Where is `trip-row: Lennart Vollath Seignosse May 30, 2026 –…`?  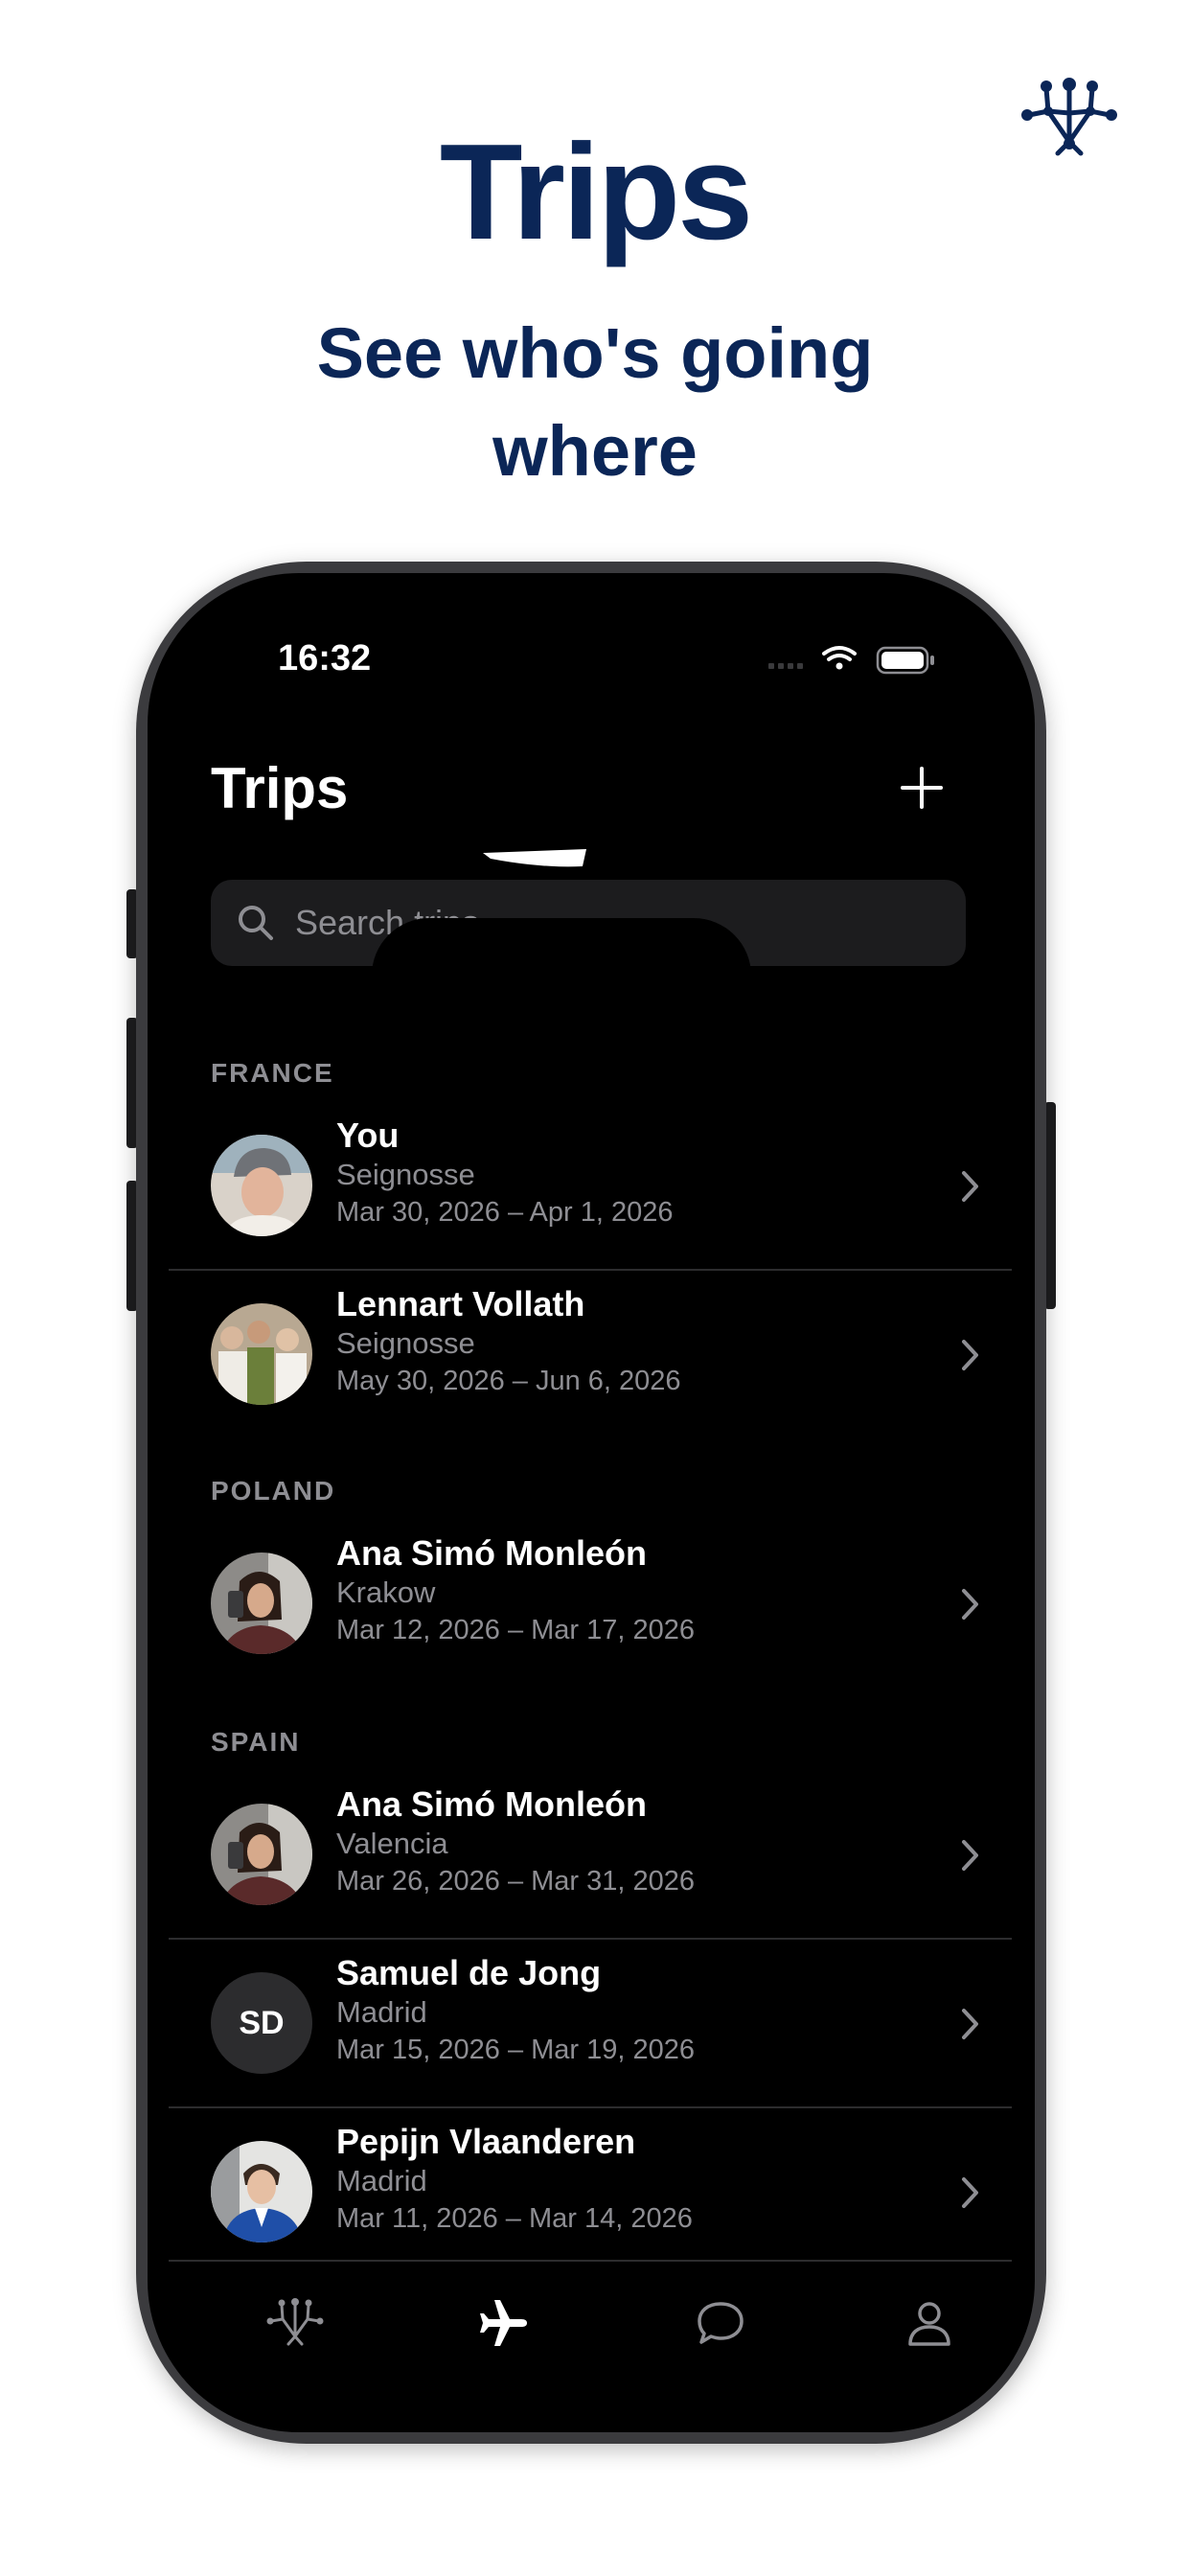 trip-row: Lennart Vollath Seignosse May 30, 2026 –… is located at coordinates (590, 1355).